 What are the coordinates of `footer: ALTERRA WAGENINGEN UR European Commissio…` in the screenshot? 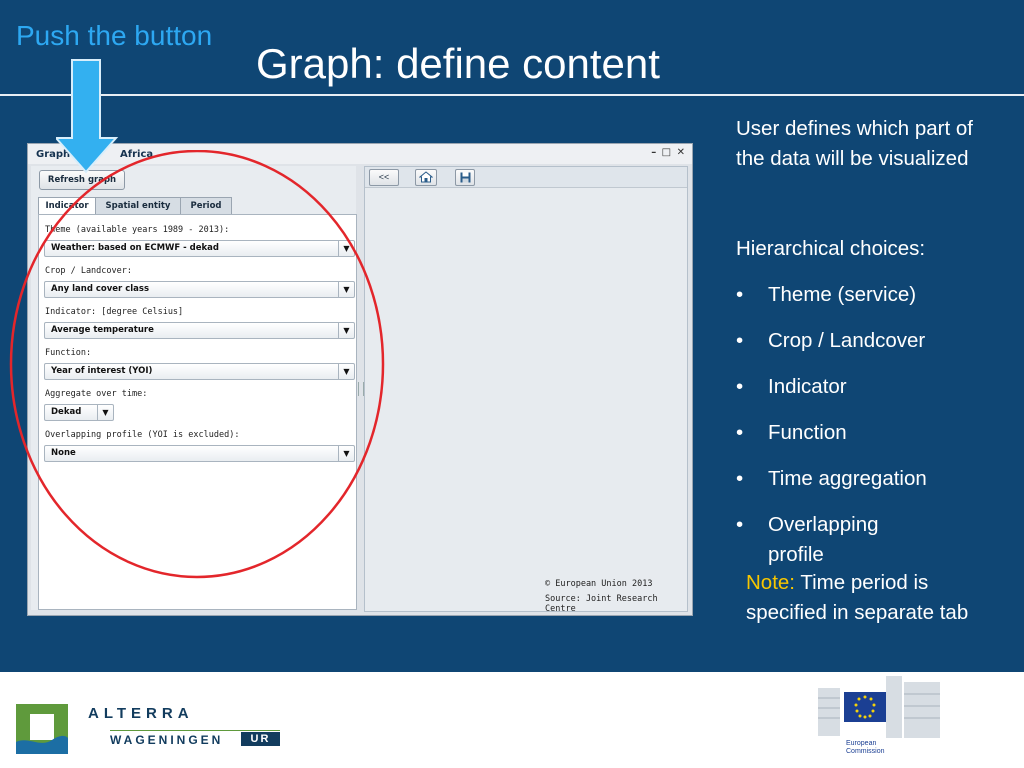 It's located at (512, 720).